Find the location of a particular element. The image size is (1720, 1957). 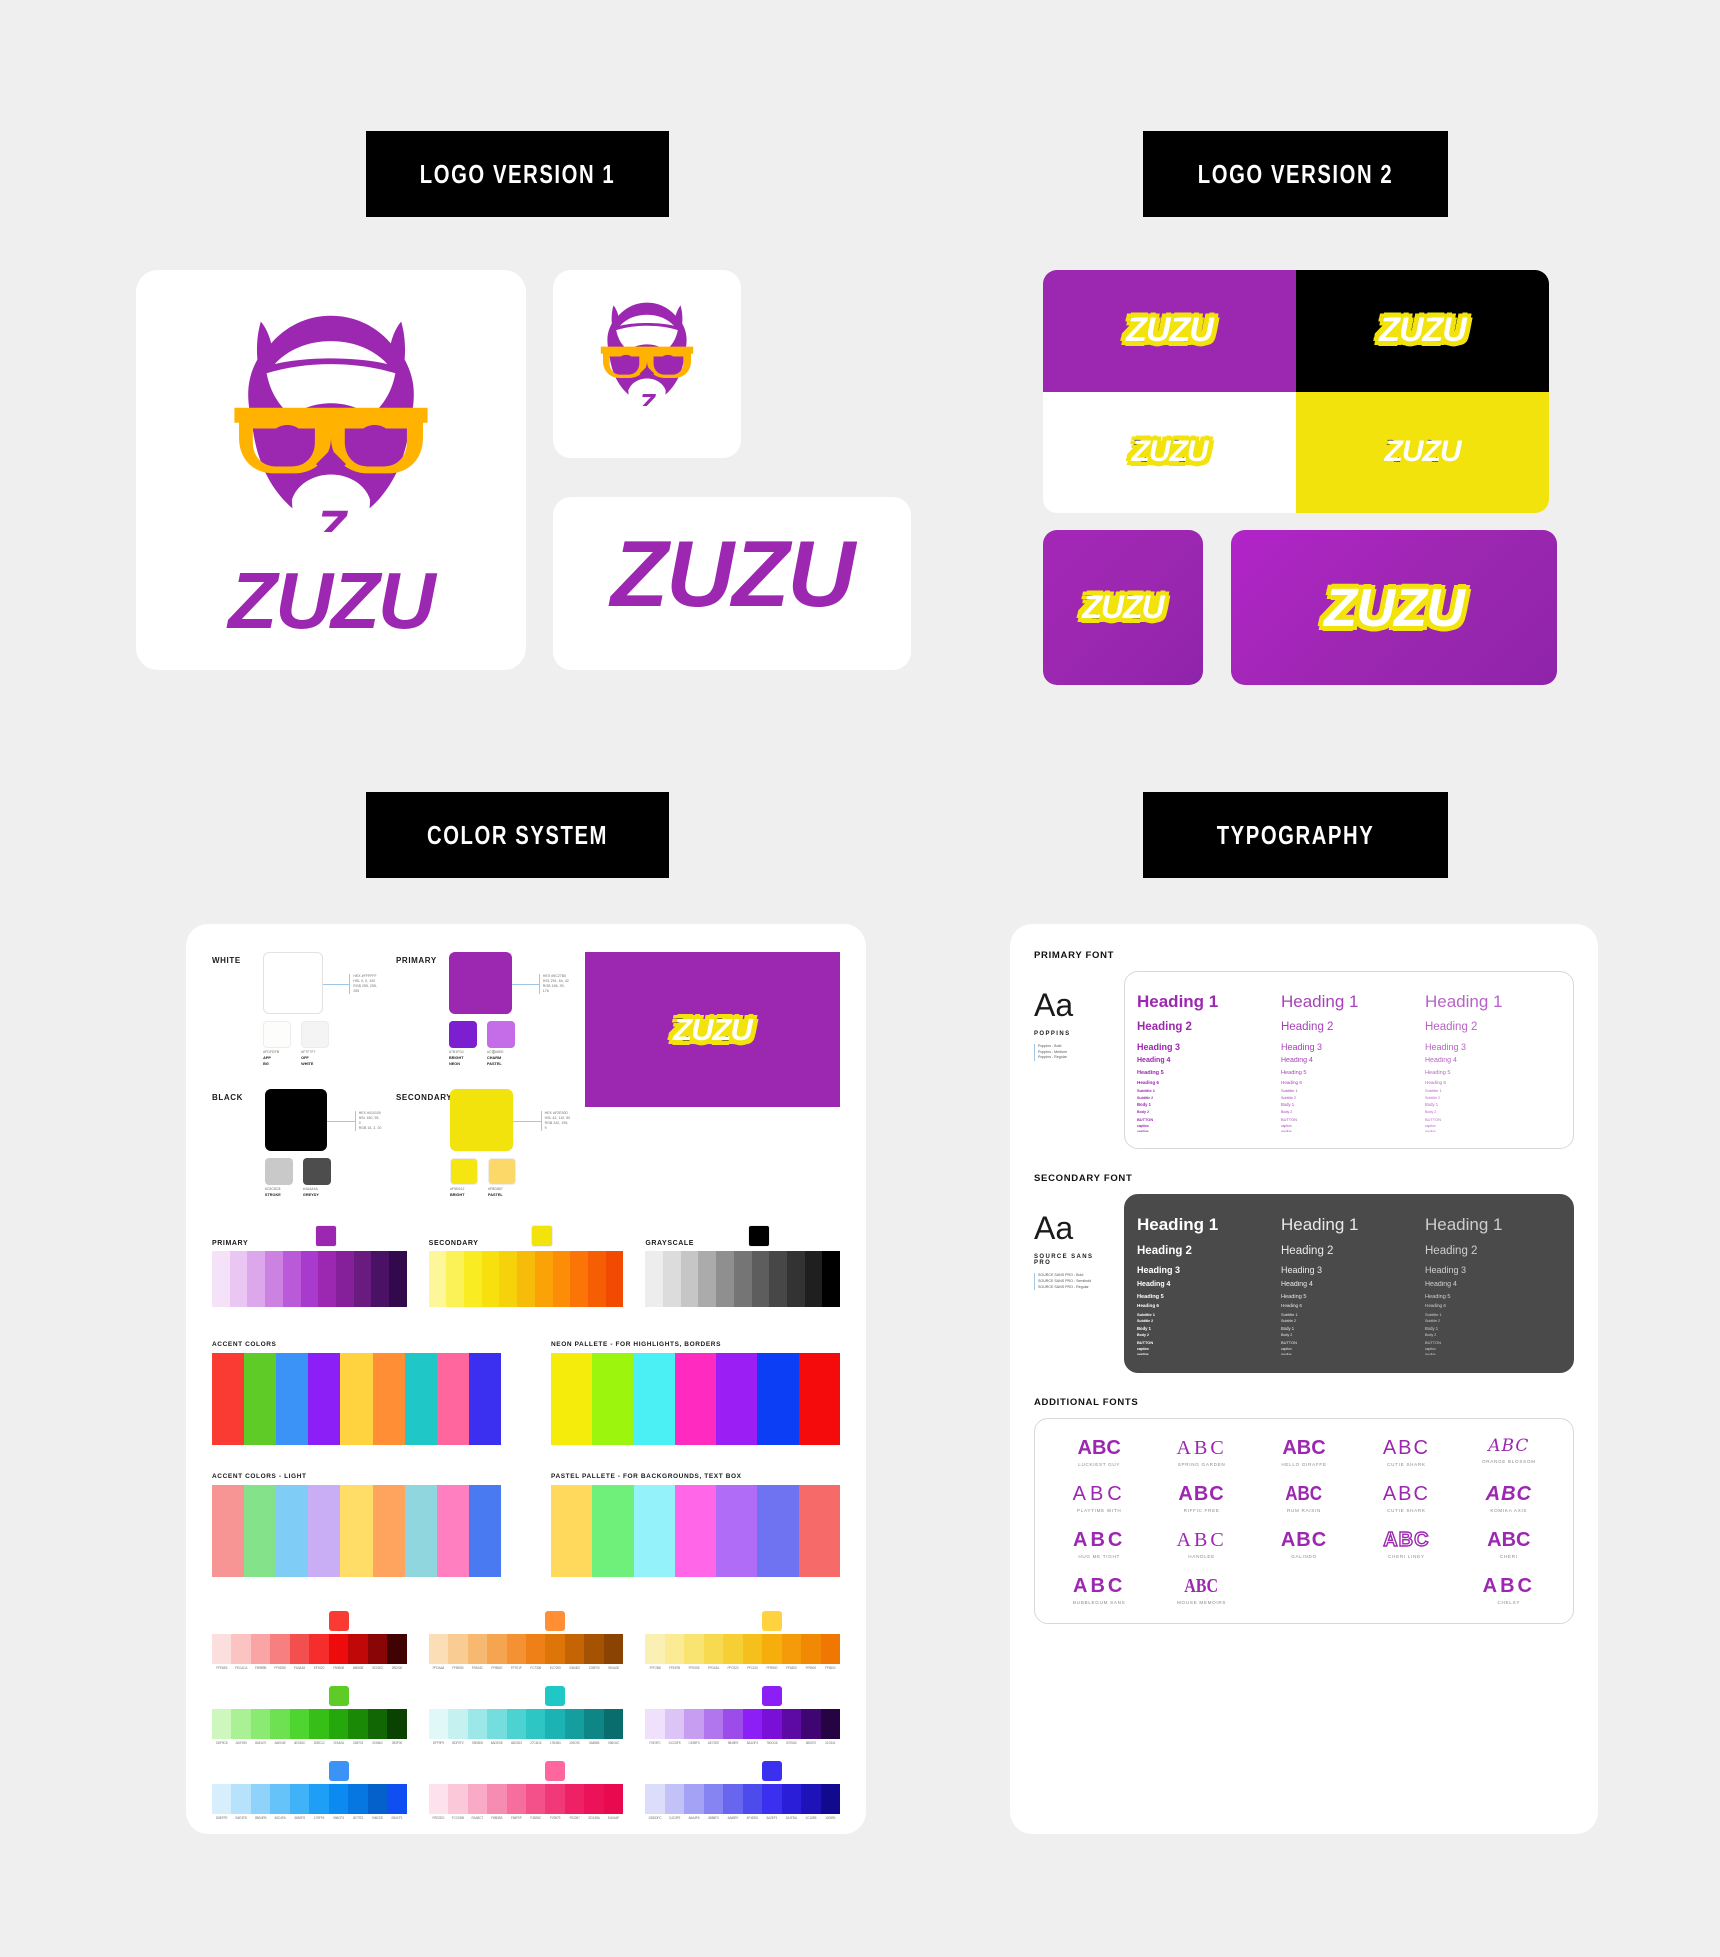

color-sub-swatch: #C8C8C8 STROKE is located at coordinates (278, 1178).